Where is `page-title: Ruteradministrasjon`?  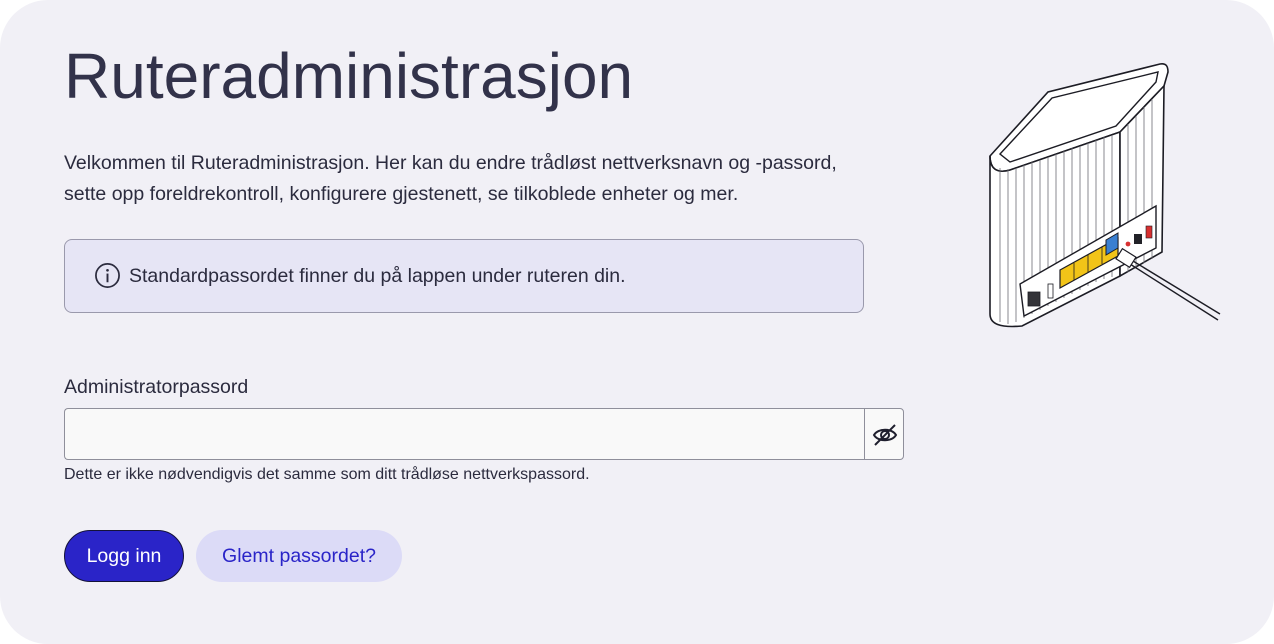
page-title: Ruteradministrasjon is located at coordinates (349, 76).